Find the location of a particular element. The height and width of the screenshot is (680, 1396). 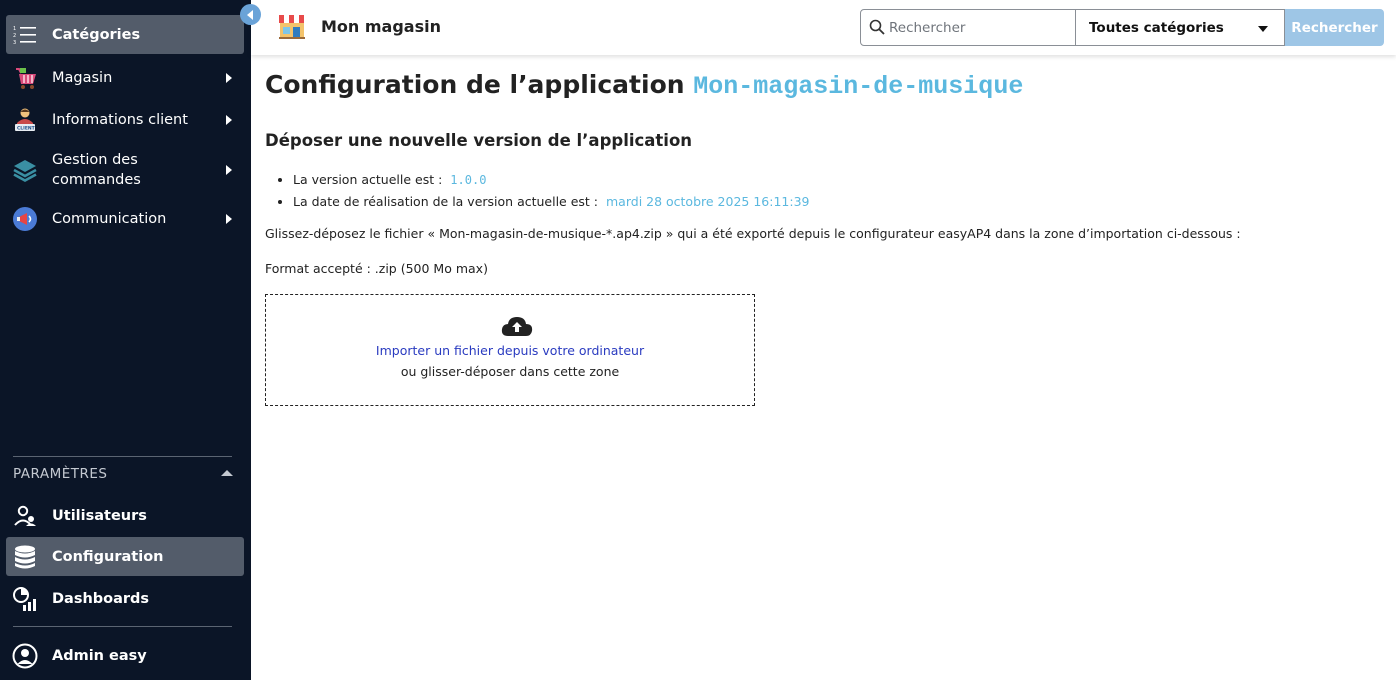

cloud-upload-icon is located at coordinates (517, 328).